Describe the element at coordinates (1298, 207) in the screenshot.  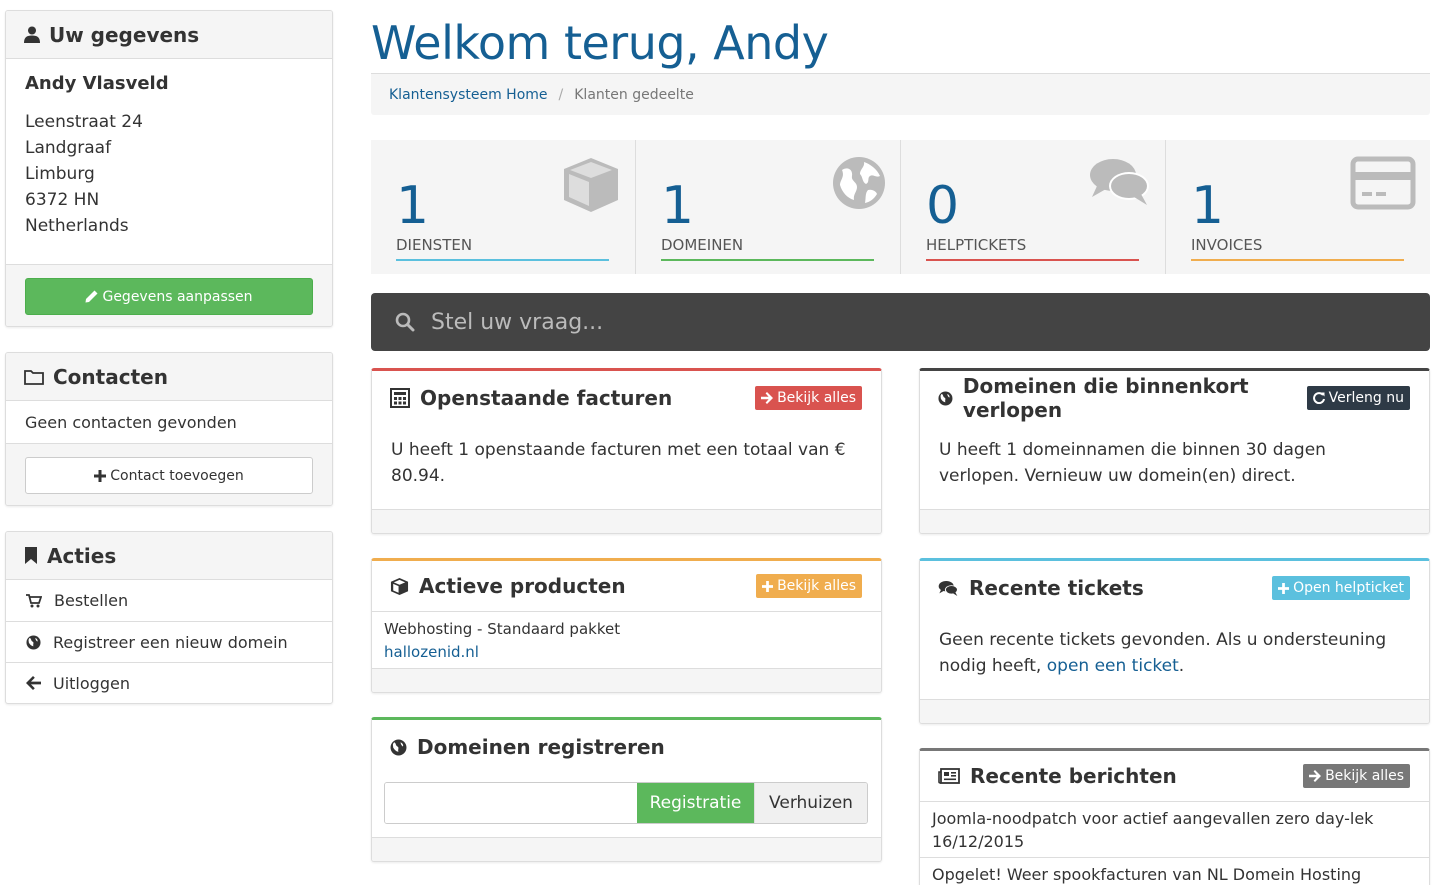
I see `tile-invoices: 1 INVOICES` at that location.